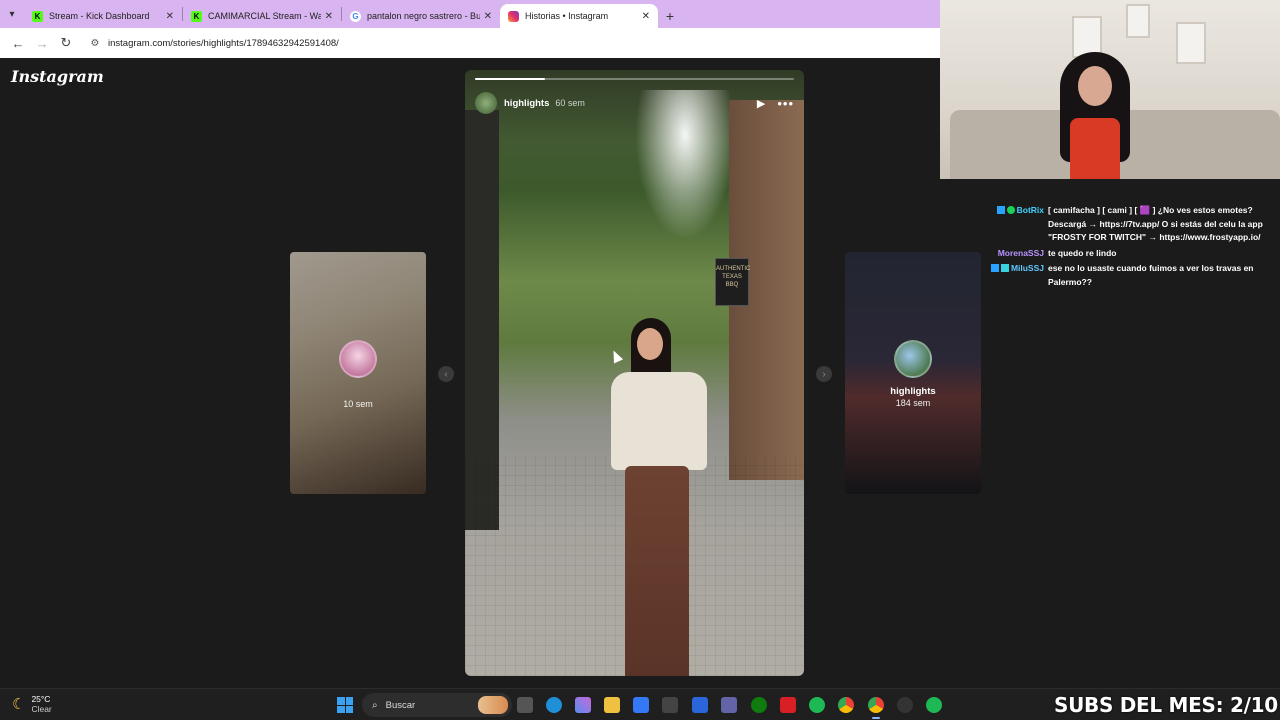  What do you see at coordinates (824, 374) in the screenshot?
I see `next-story-arrow-icon: ›` at bounding box center [824, 374].